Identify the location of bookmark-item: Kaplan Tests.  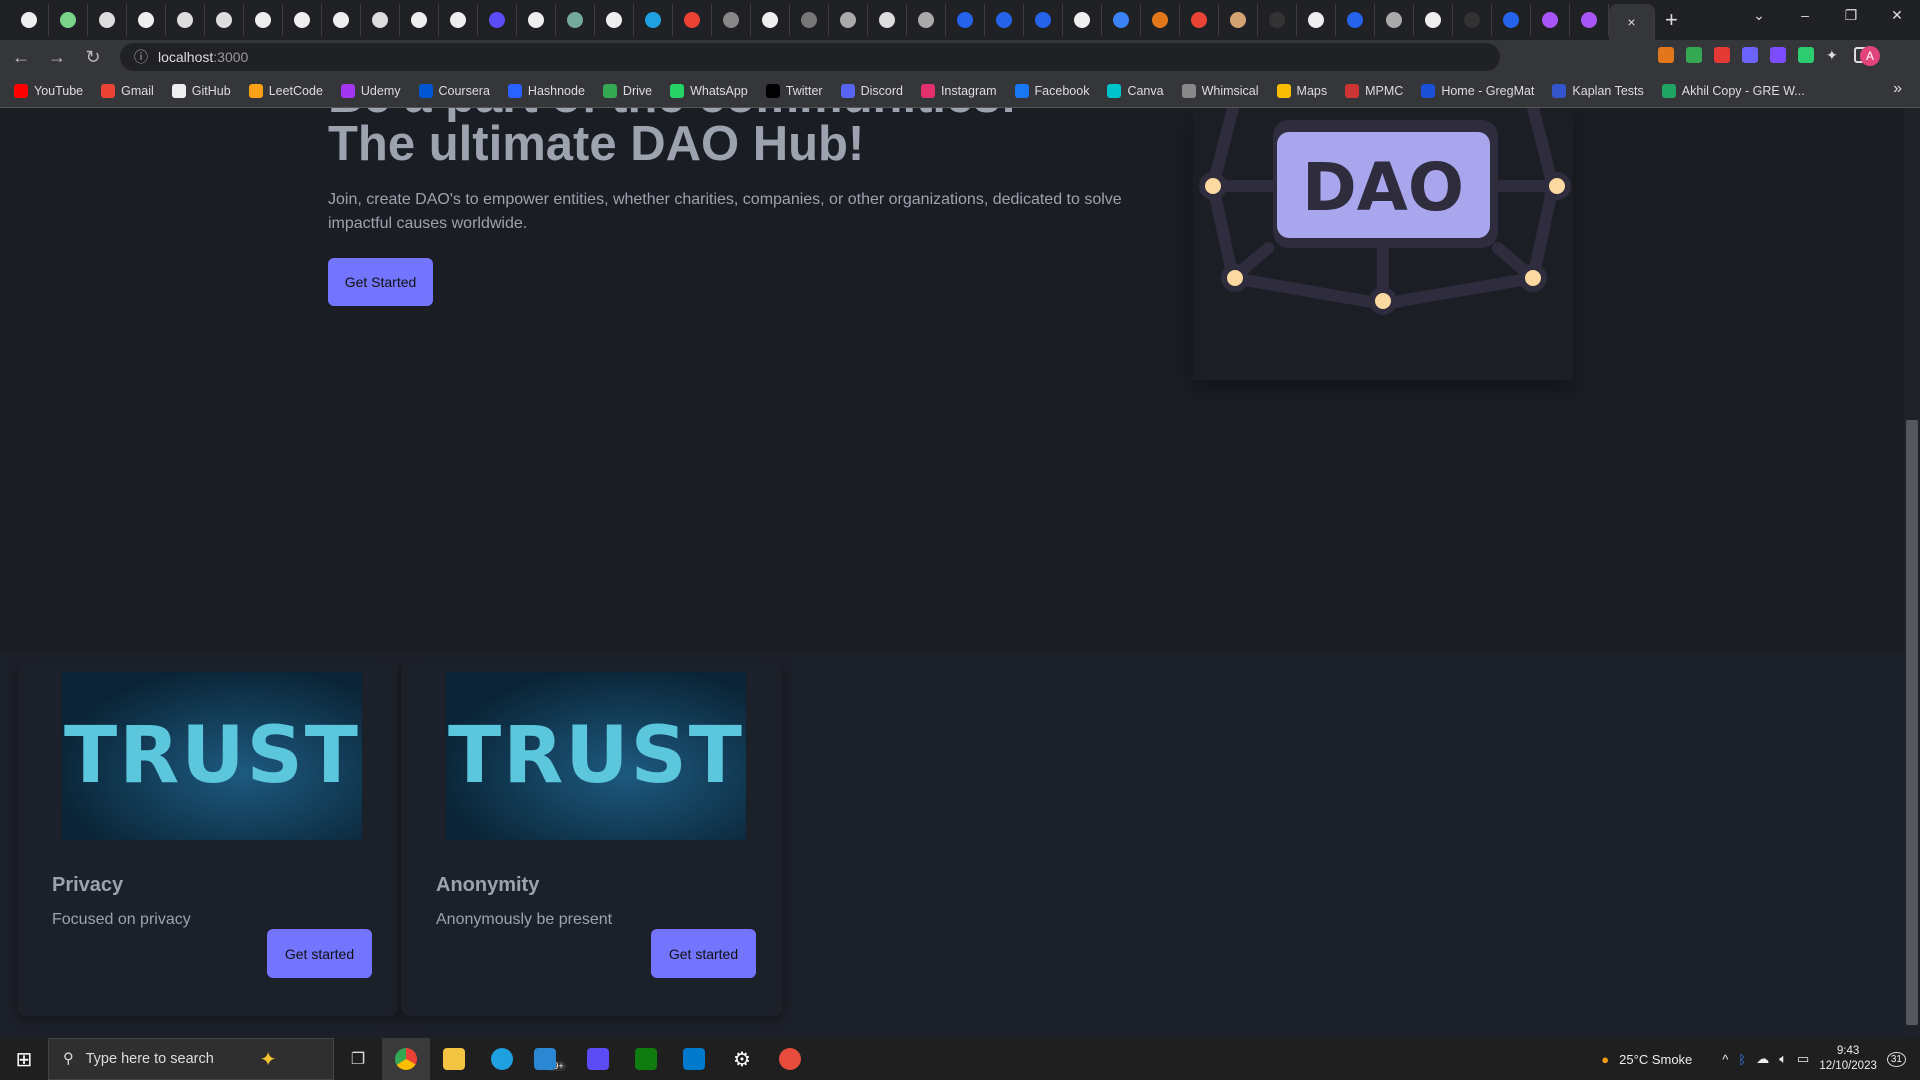
(1598, 90).